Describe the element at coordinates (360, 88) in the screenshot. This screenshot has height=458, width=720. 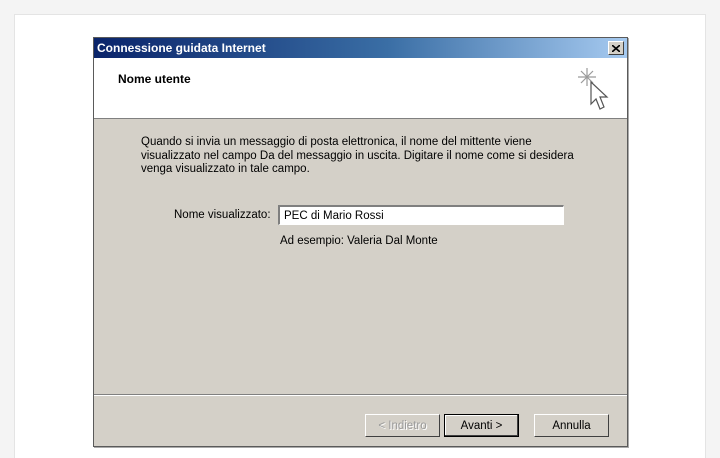
I see `wizard-header: Nome utente` at that location.